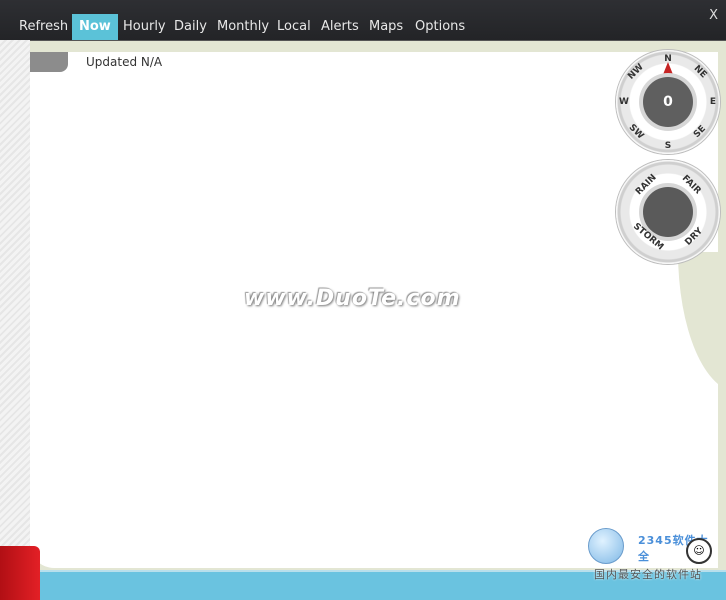  Describe the element at coordinates (386, 27) in the screenshot. I see `tab-maps: Maps` at that location.